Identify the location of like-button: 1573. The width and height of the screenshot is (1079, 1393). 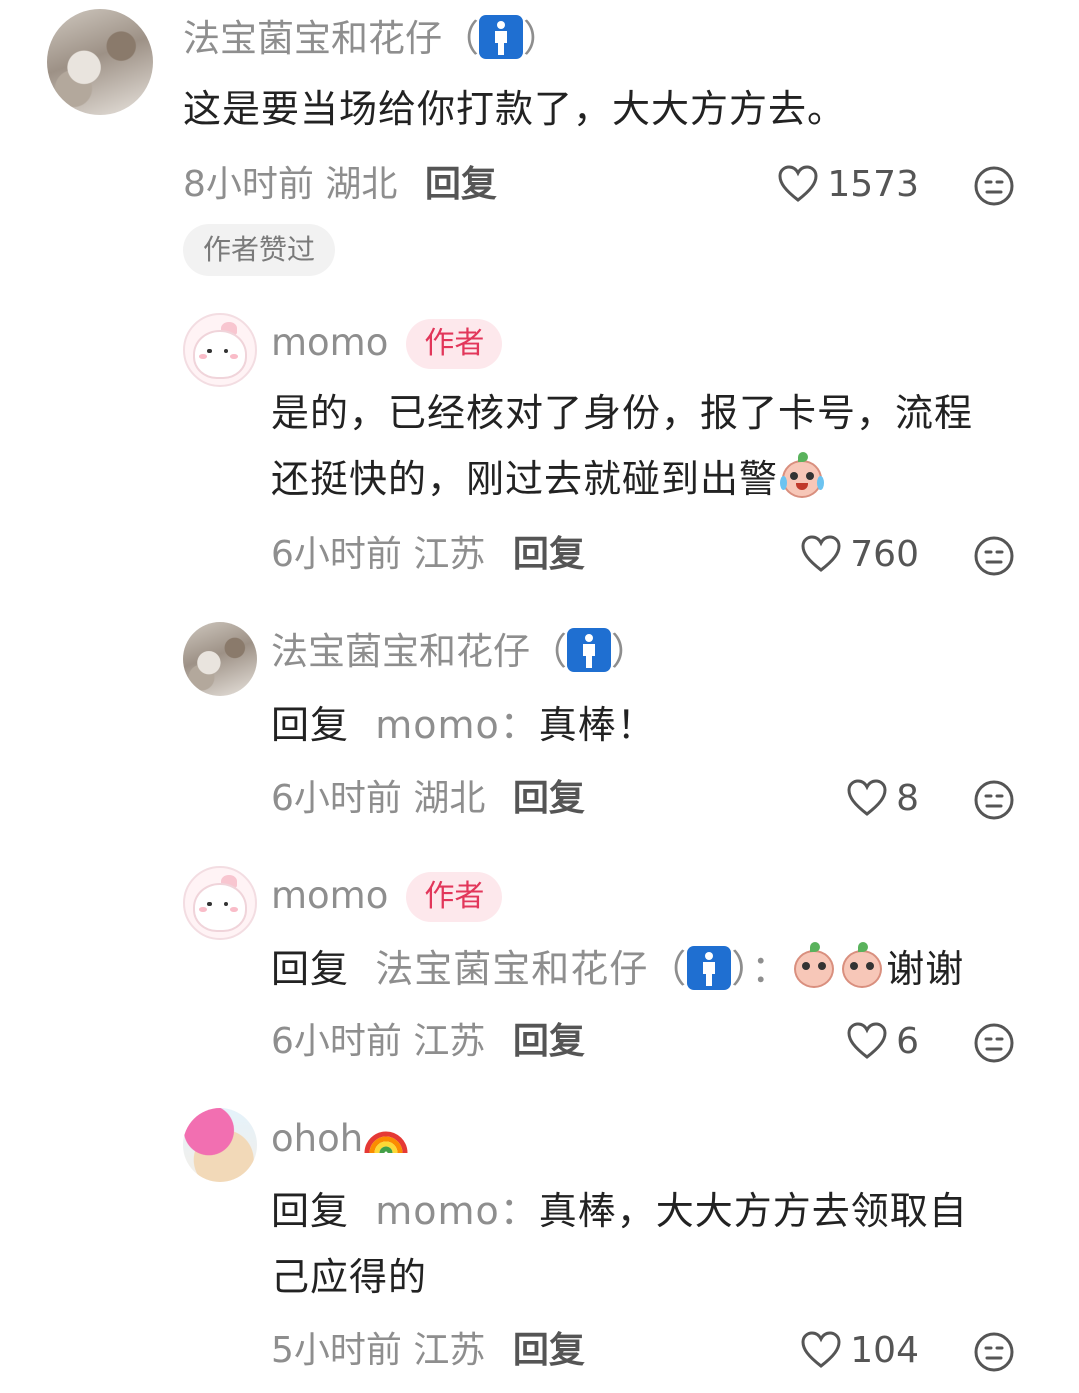
(848, 185).